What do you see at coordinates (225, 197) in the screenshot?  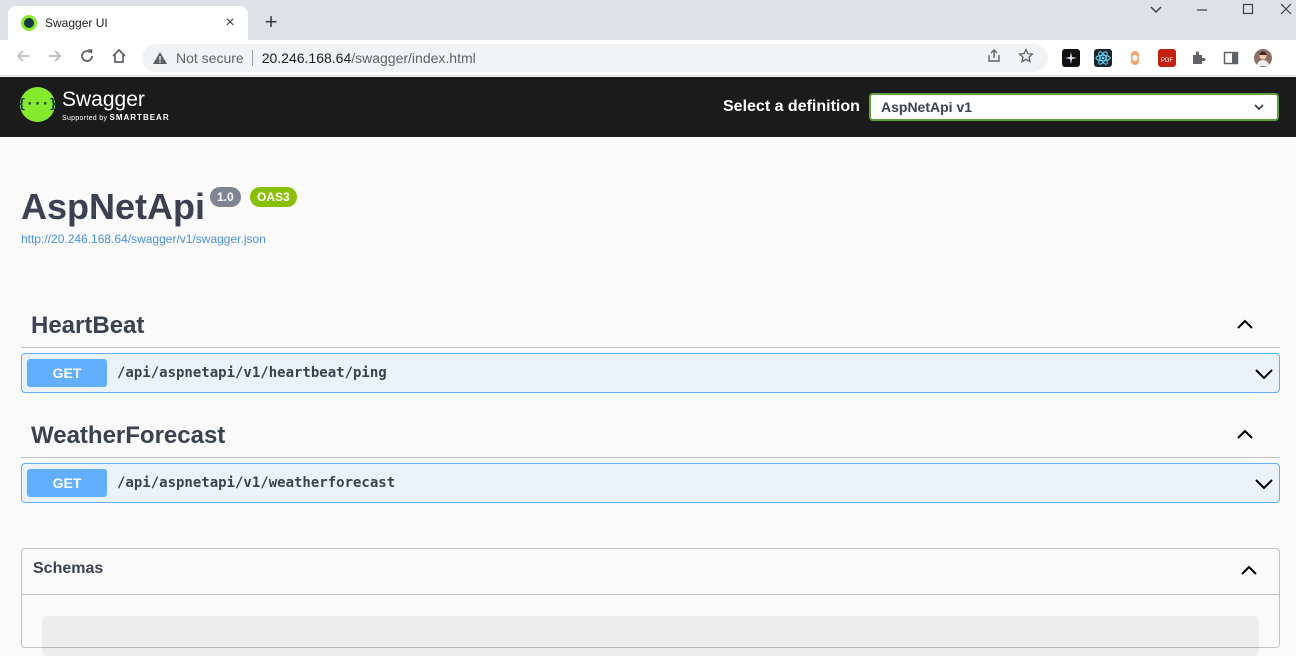 I see `version-badge: 1.0` at bounding box center [225, 197].